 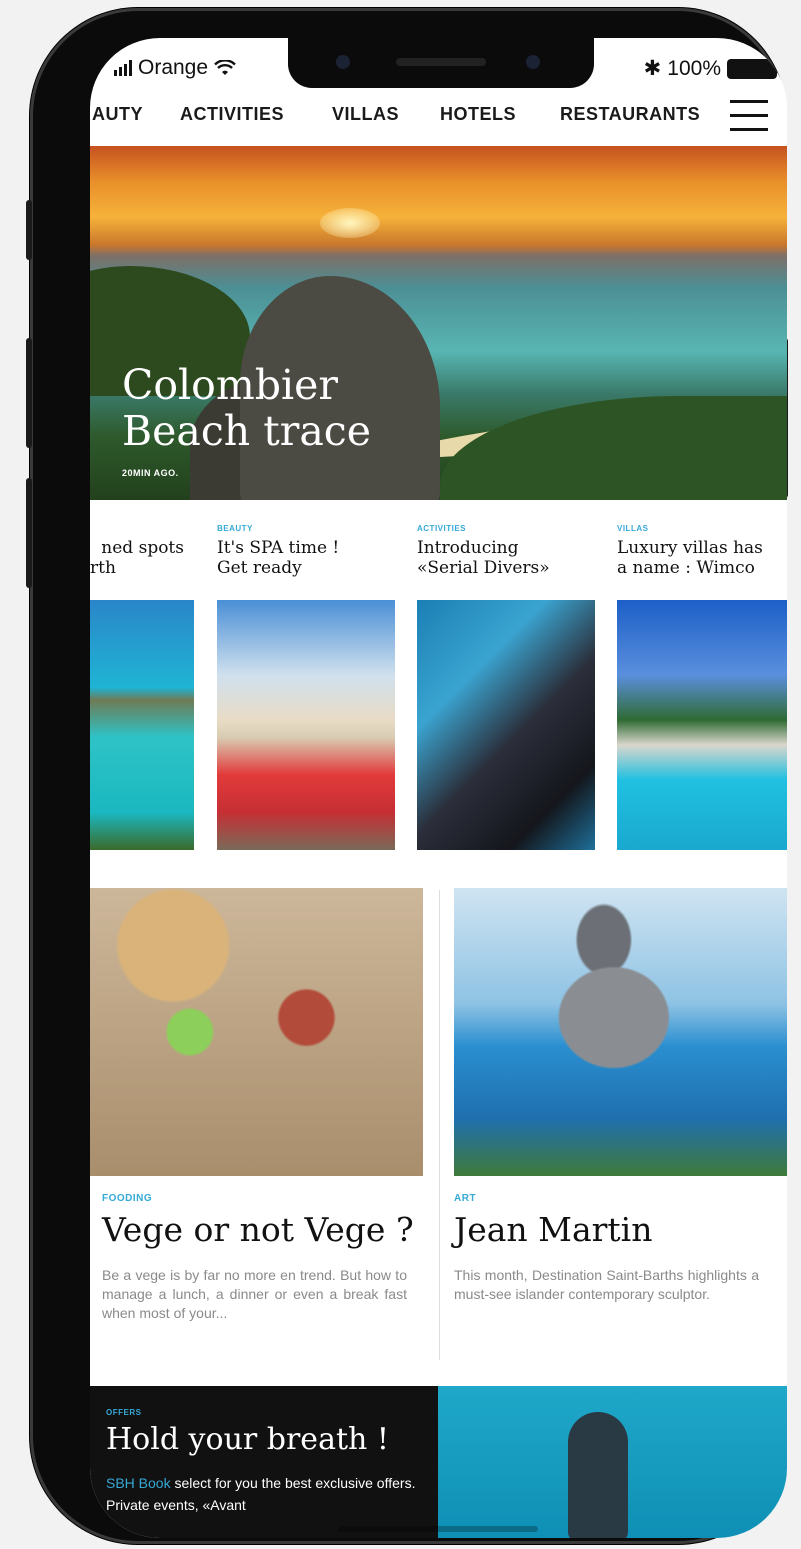 I want to click on offers-image, so click(x=612, y=1462).